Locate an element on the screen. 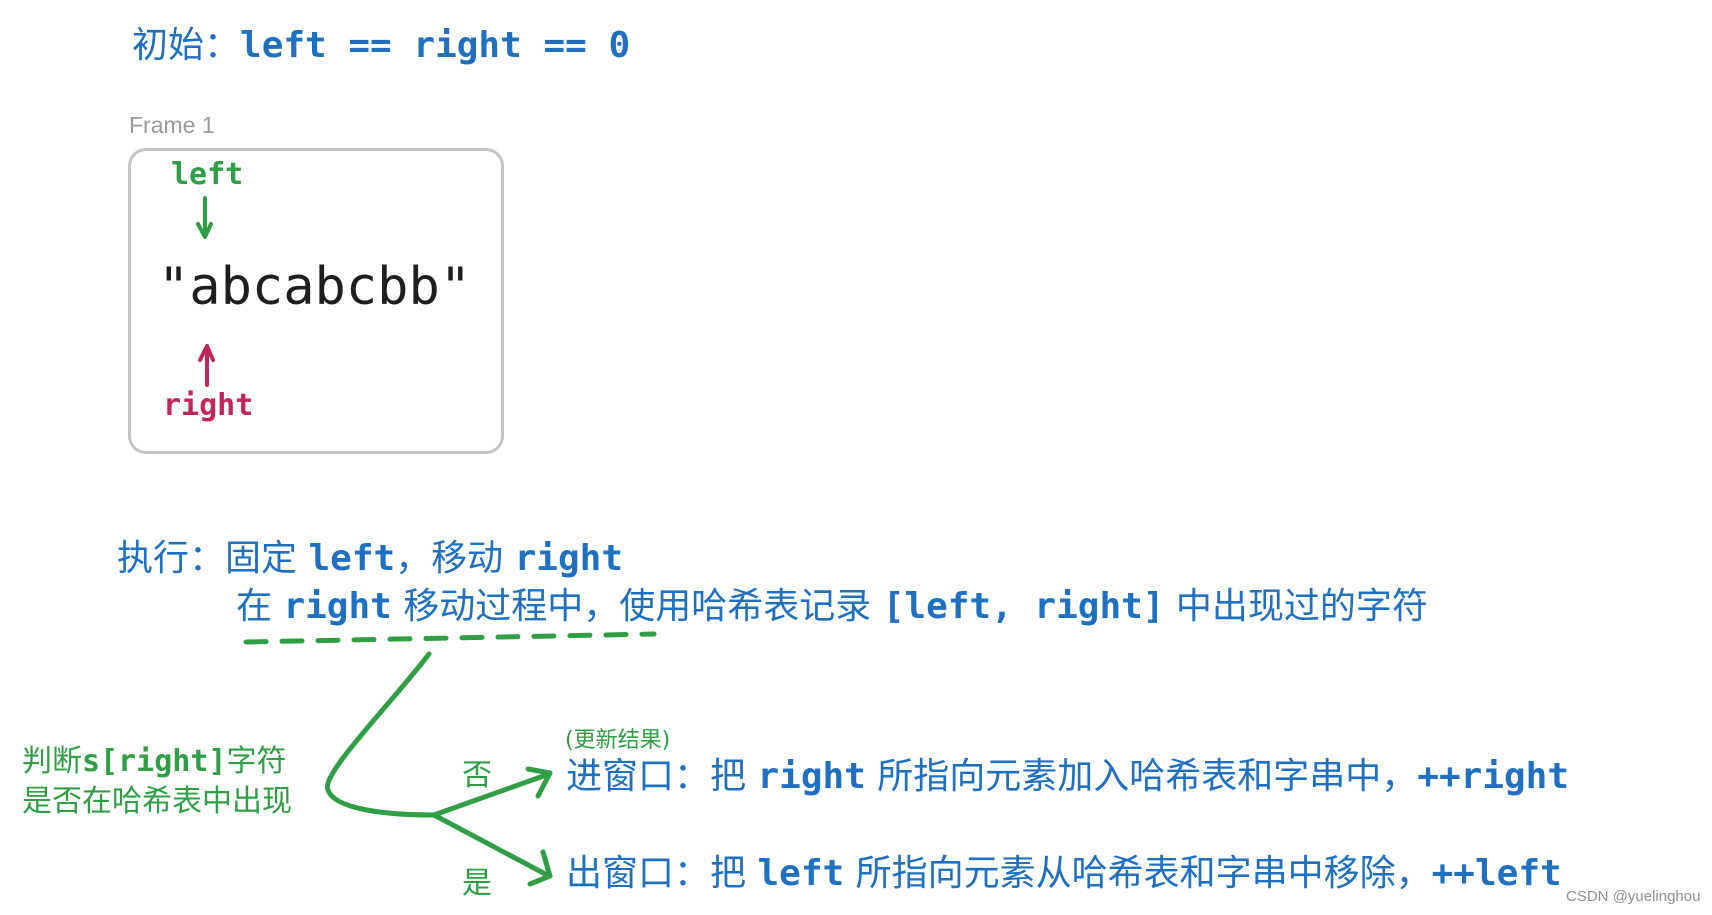 The image size is (1712, 915). left-pointer-arrow-icon is located at coordinates (204, 217).